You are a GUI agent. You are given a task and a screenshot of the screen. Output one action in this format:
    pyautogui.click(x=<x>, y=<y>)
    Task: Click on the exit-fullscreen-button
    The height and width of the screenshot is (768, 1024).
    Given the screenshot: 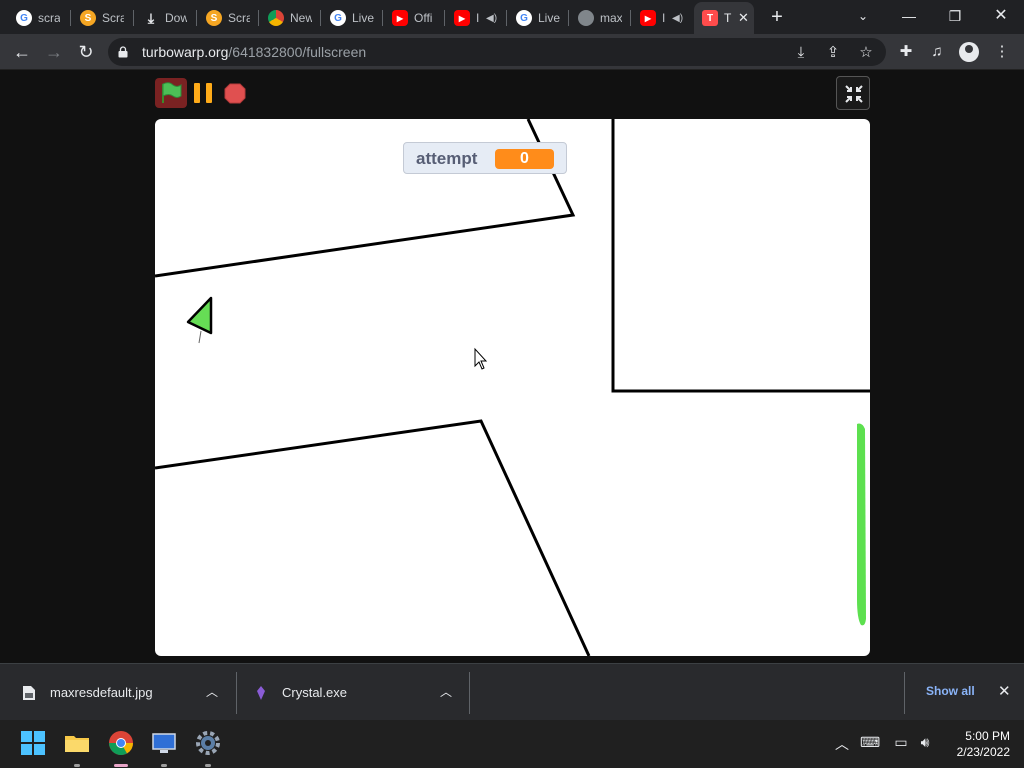 What is the action you would take?
    pyautogui.click(x=853, y=93)
    